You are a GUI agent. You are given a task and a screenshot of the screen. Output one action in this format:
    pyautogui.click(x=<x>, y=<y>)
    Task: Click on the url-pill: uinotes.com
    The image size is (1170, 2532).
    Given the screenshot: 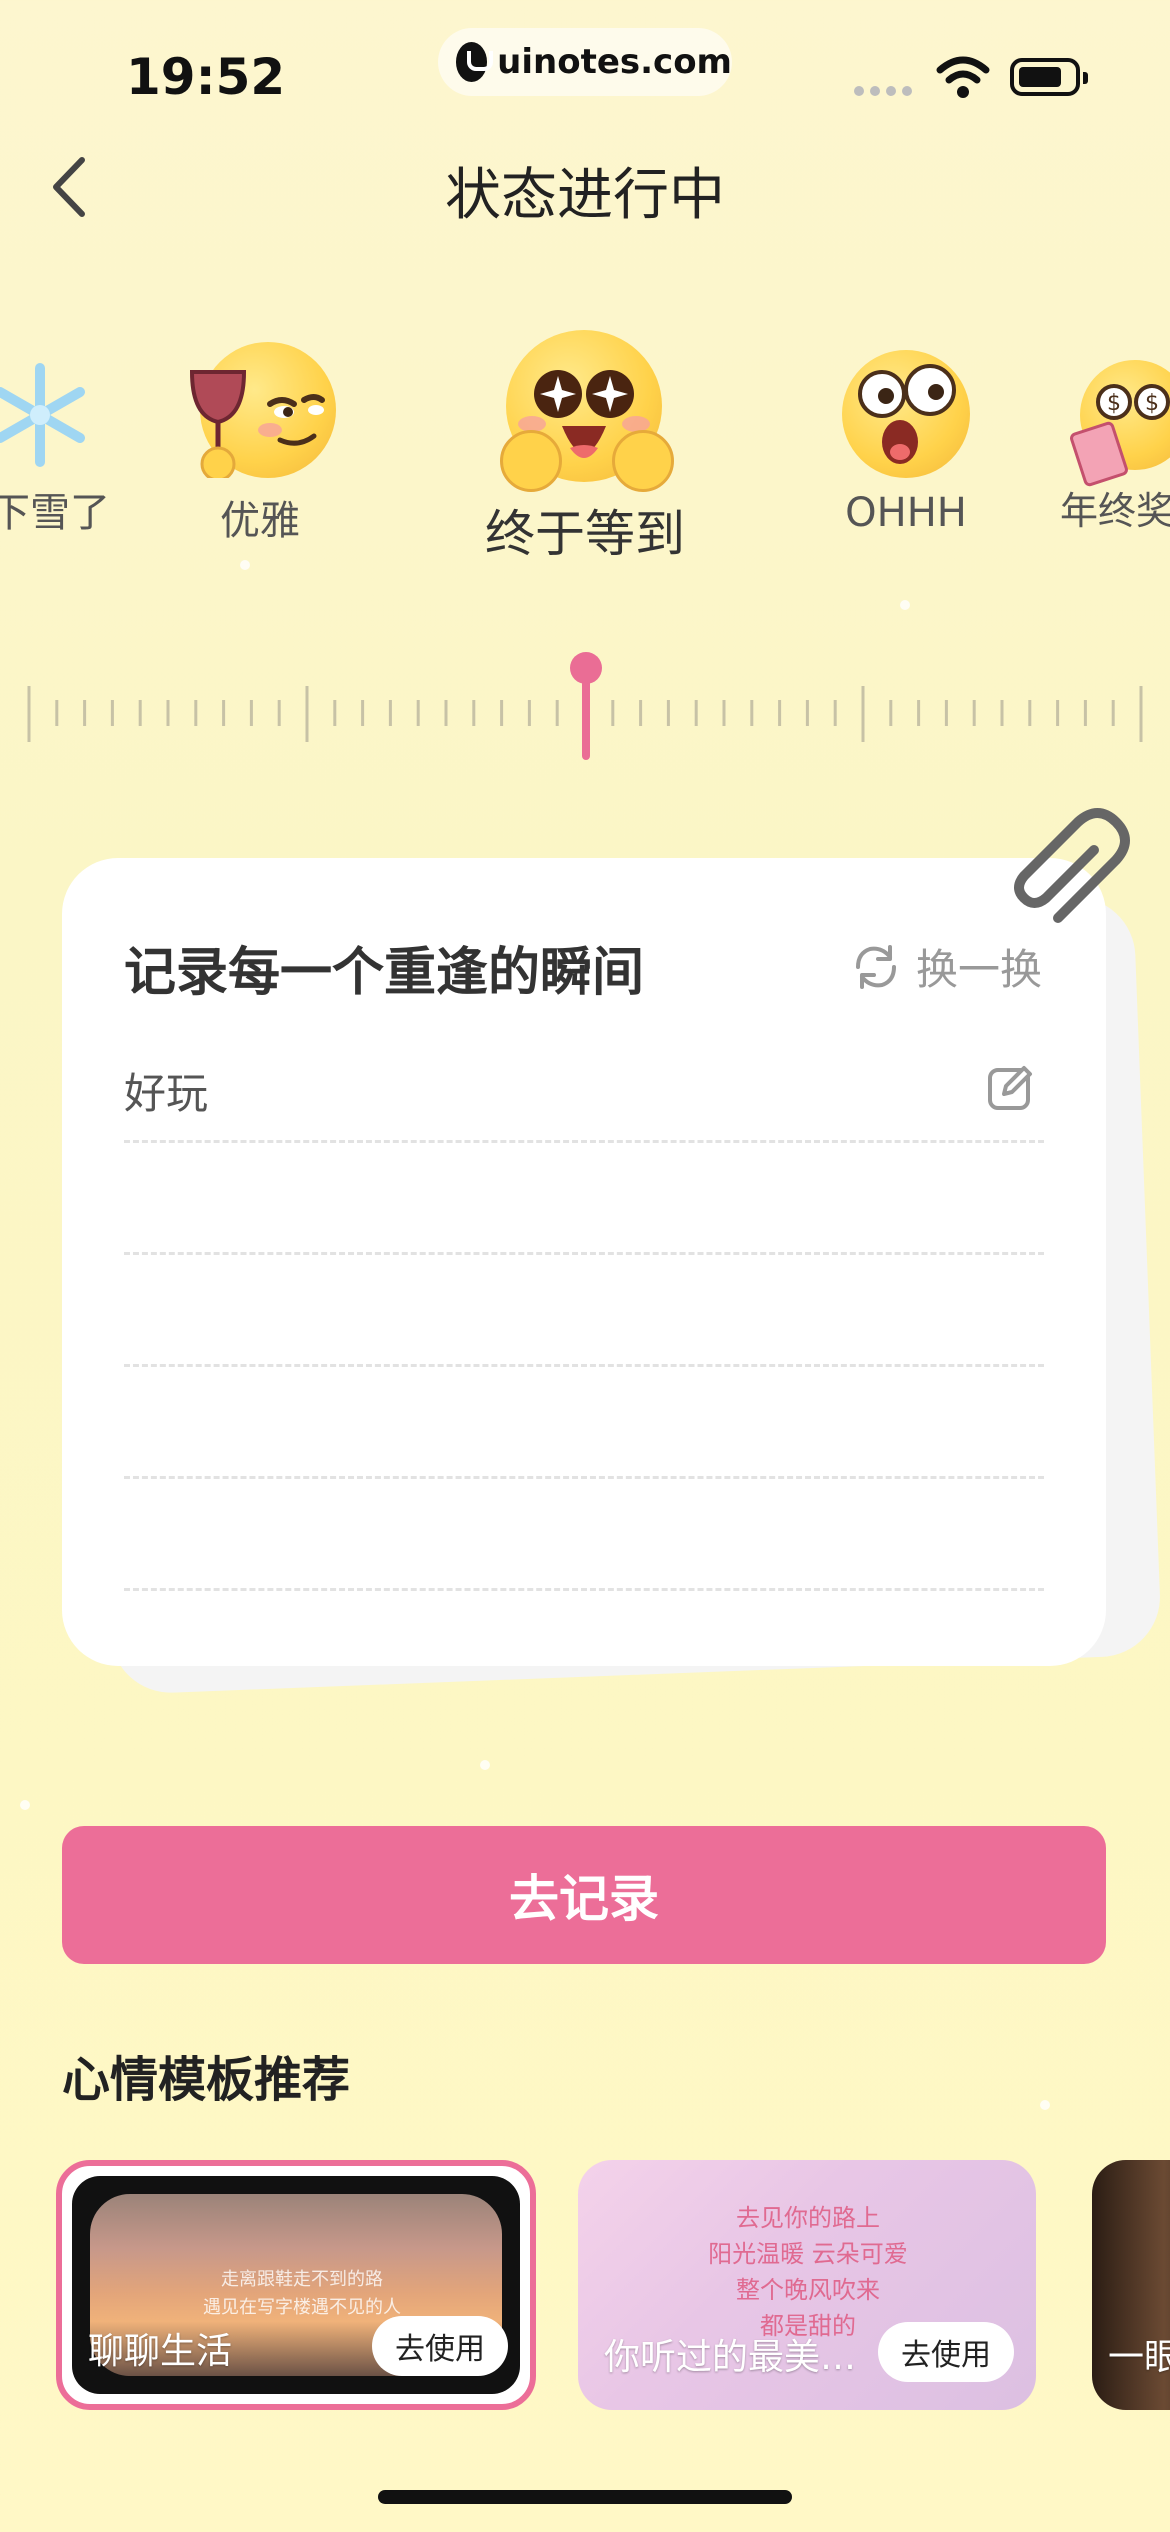 What is the action you would take?
    pyautogui.click(x=585, y=62)
    